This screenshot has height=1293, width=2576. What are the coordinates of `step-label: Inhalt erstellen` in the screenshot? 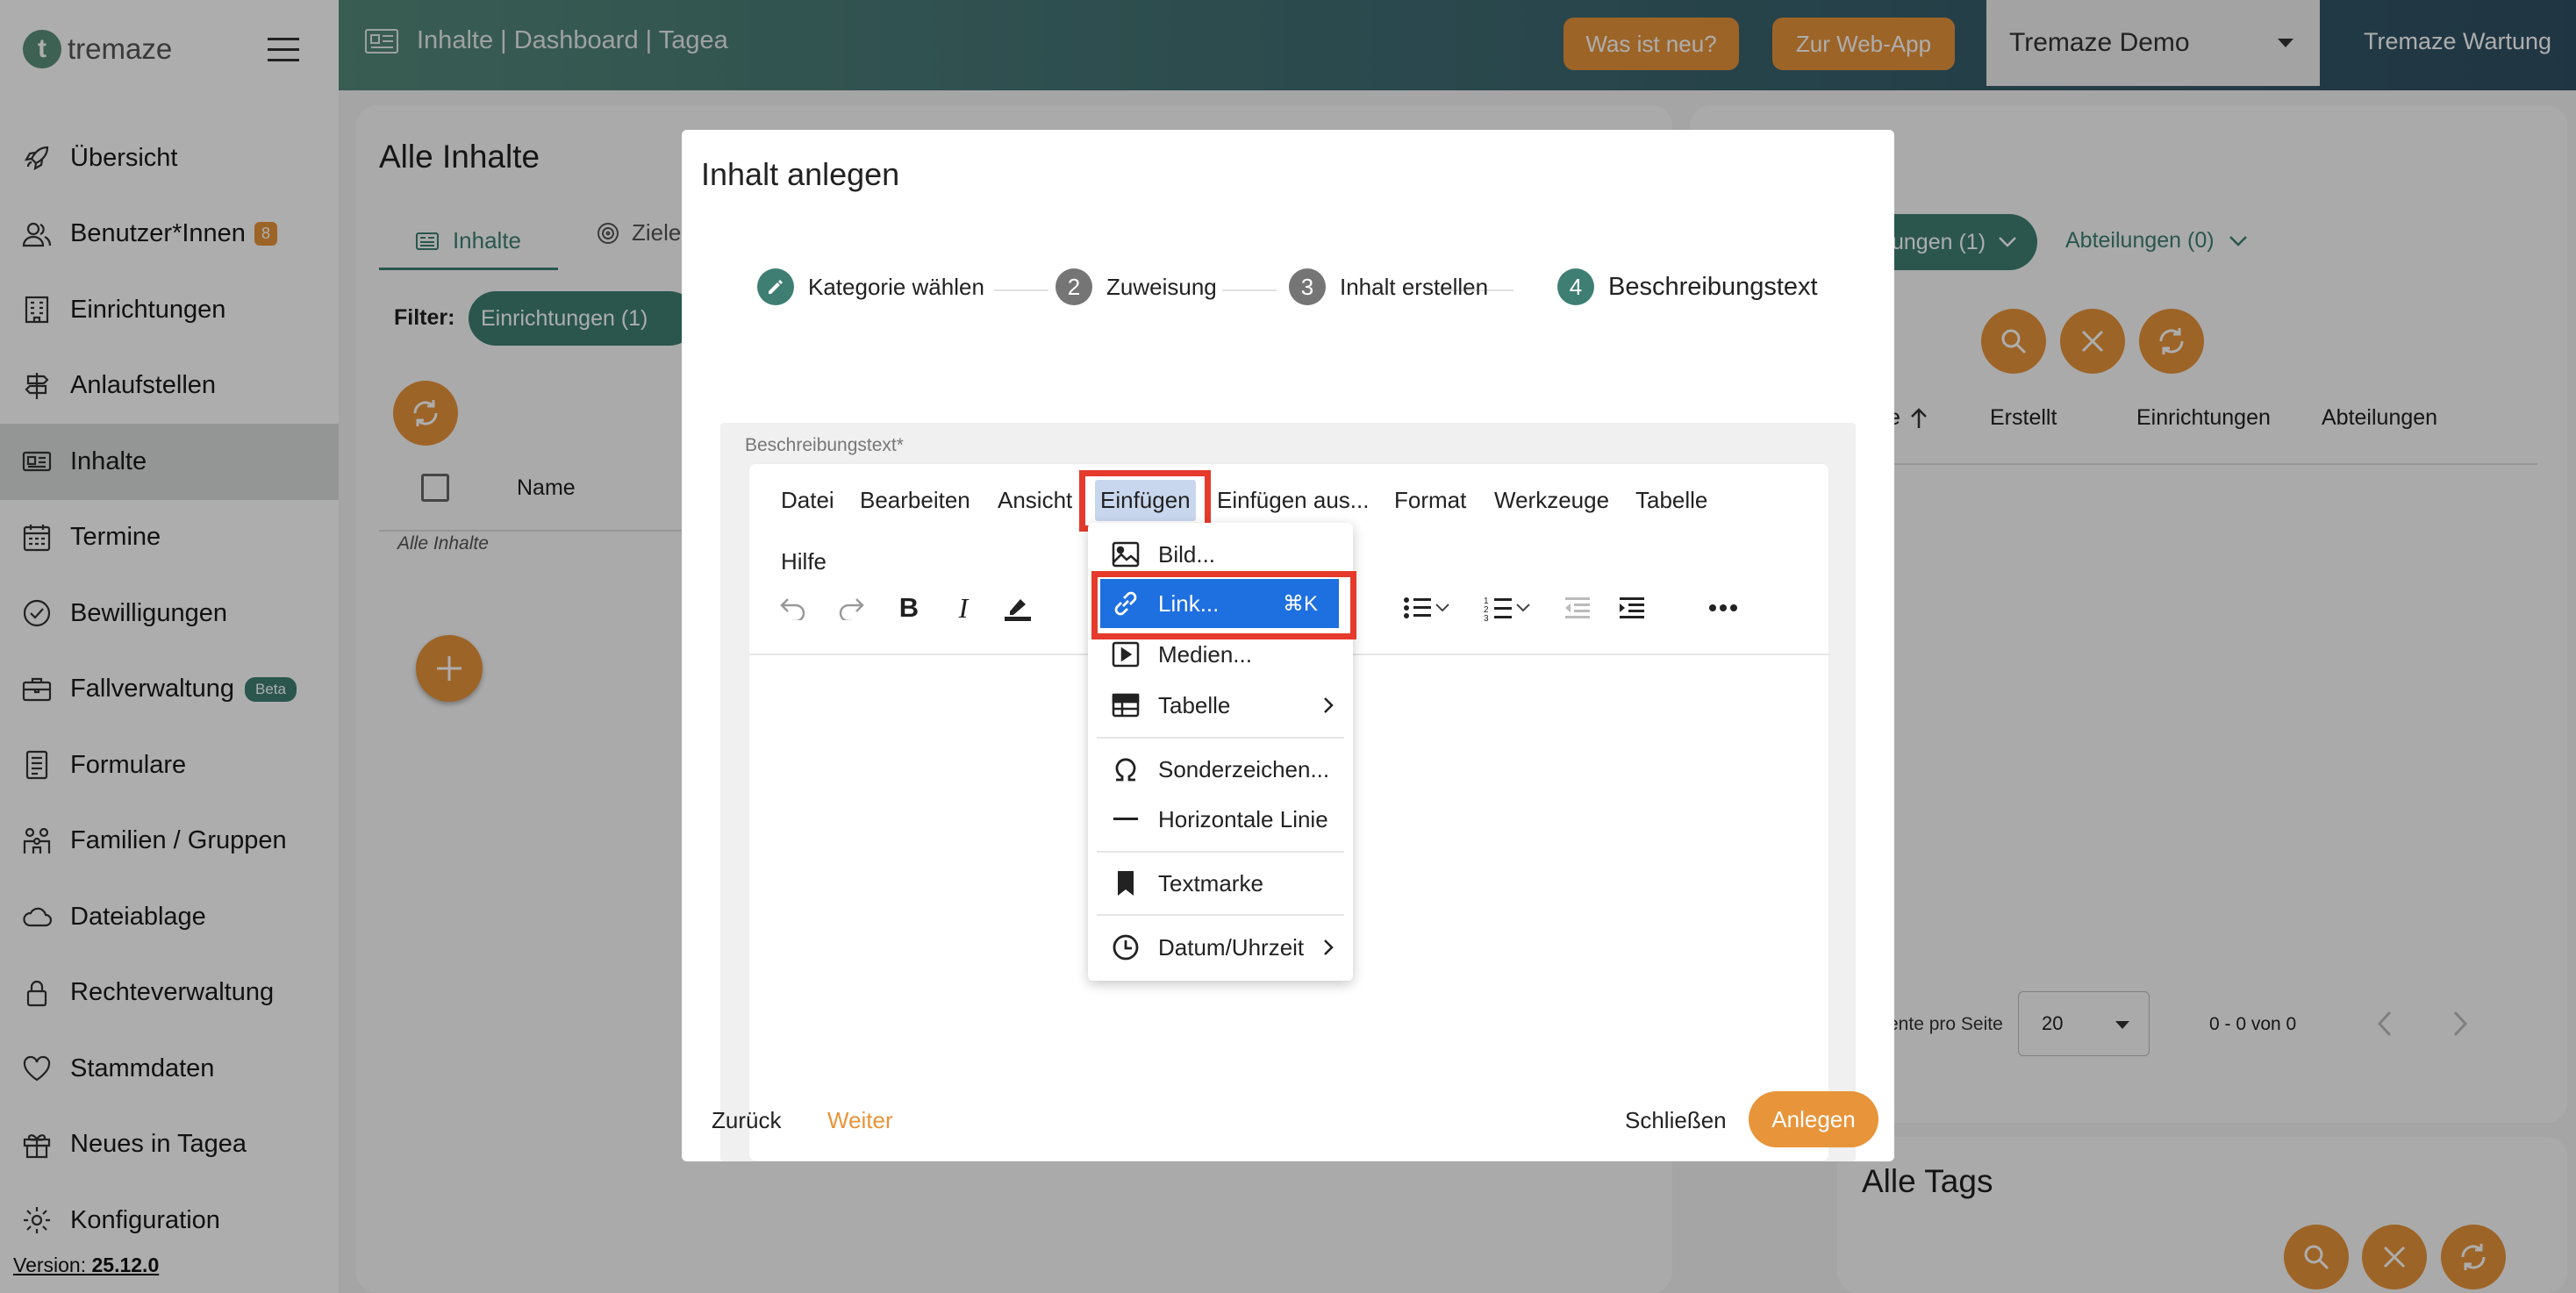 It's located at (1414, 286).